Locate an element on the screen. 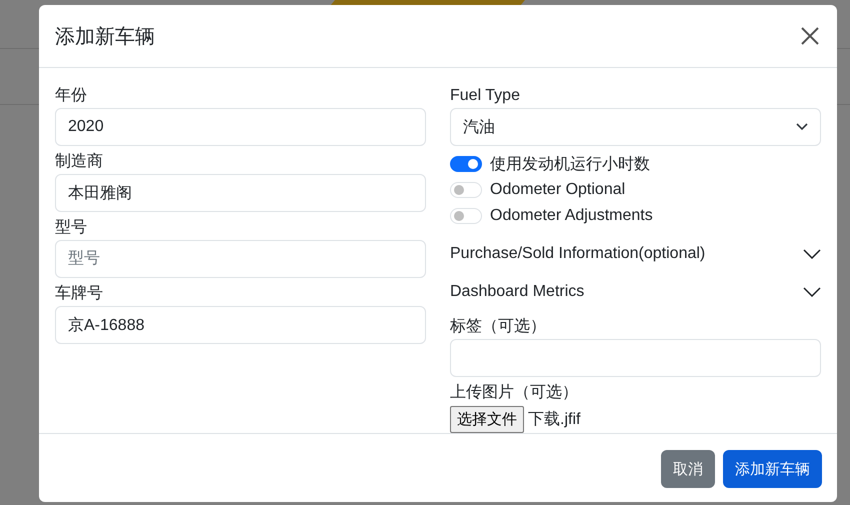 The width and height of the screenshot is (850, 505). field-label: 标签（可选） is located at coordinates (498, 326).